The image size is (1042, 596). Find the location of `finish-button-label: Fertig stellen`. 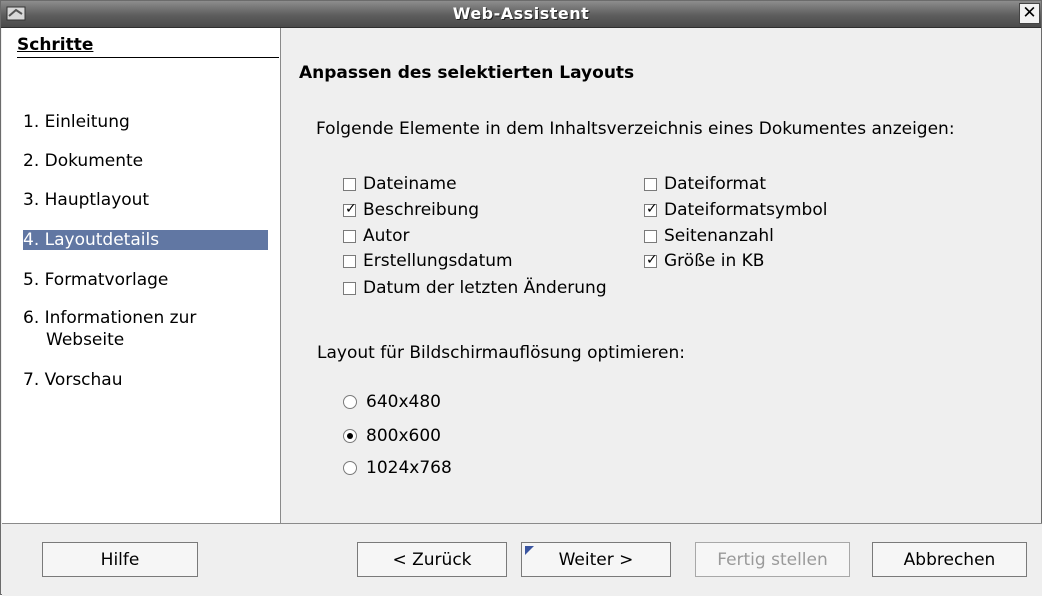

finish-button-label: Fertig stellen is located at coordinates (772, 559).